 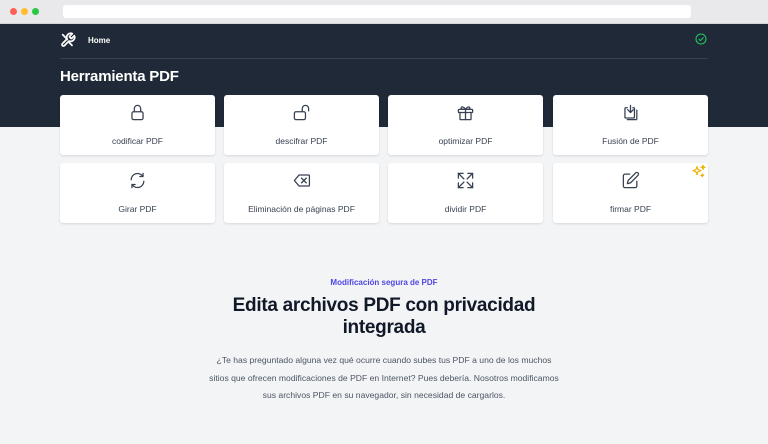 I want to click on check-circle-icon, so click(x=701, y=39).